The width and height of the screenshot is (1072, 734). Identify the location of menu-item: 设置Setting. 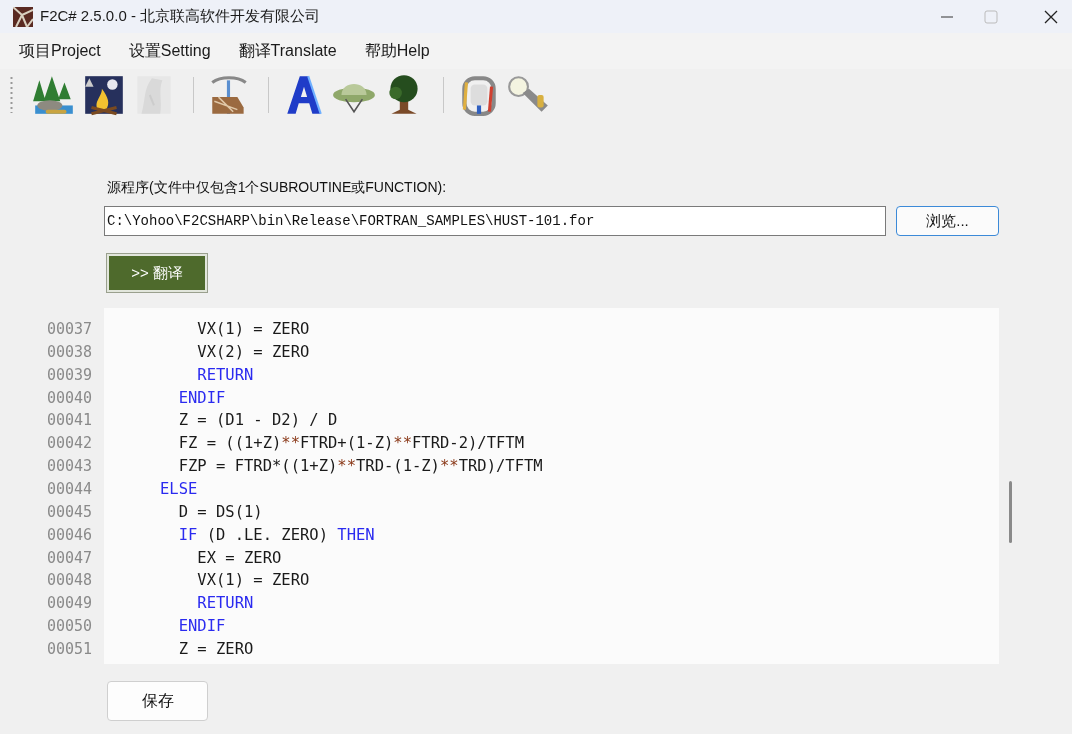
(169, 51).